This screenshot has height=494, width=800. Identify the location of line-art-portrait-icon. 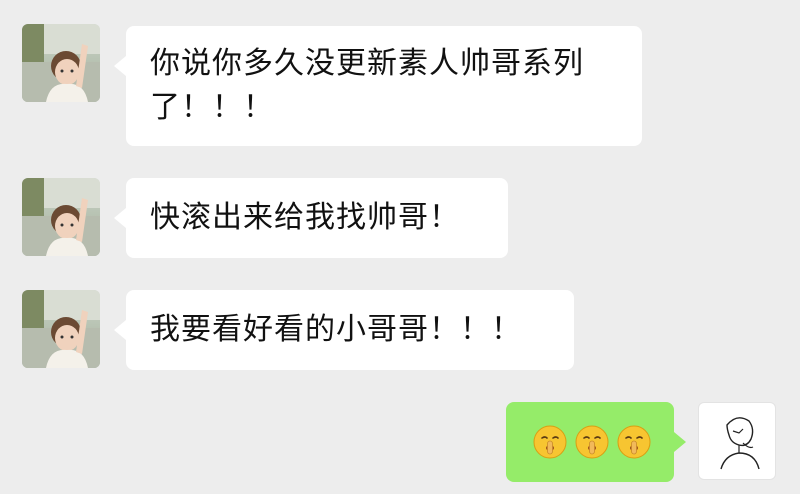
(740, 443).